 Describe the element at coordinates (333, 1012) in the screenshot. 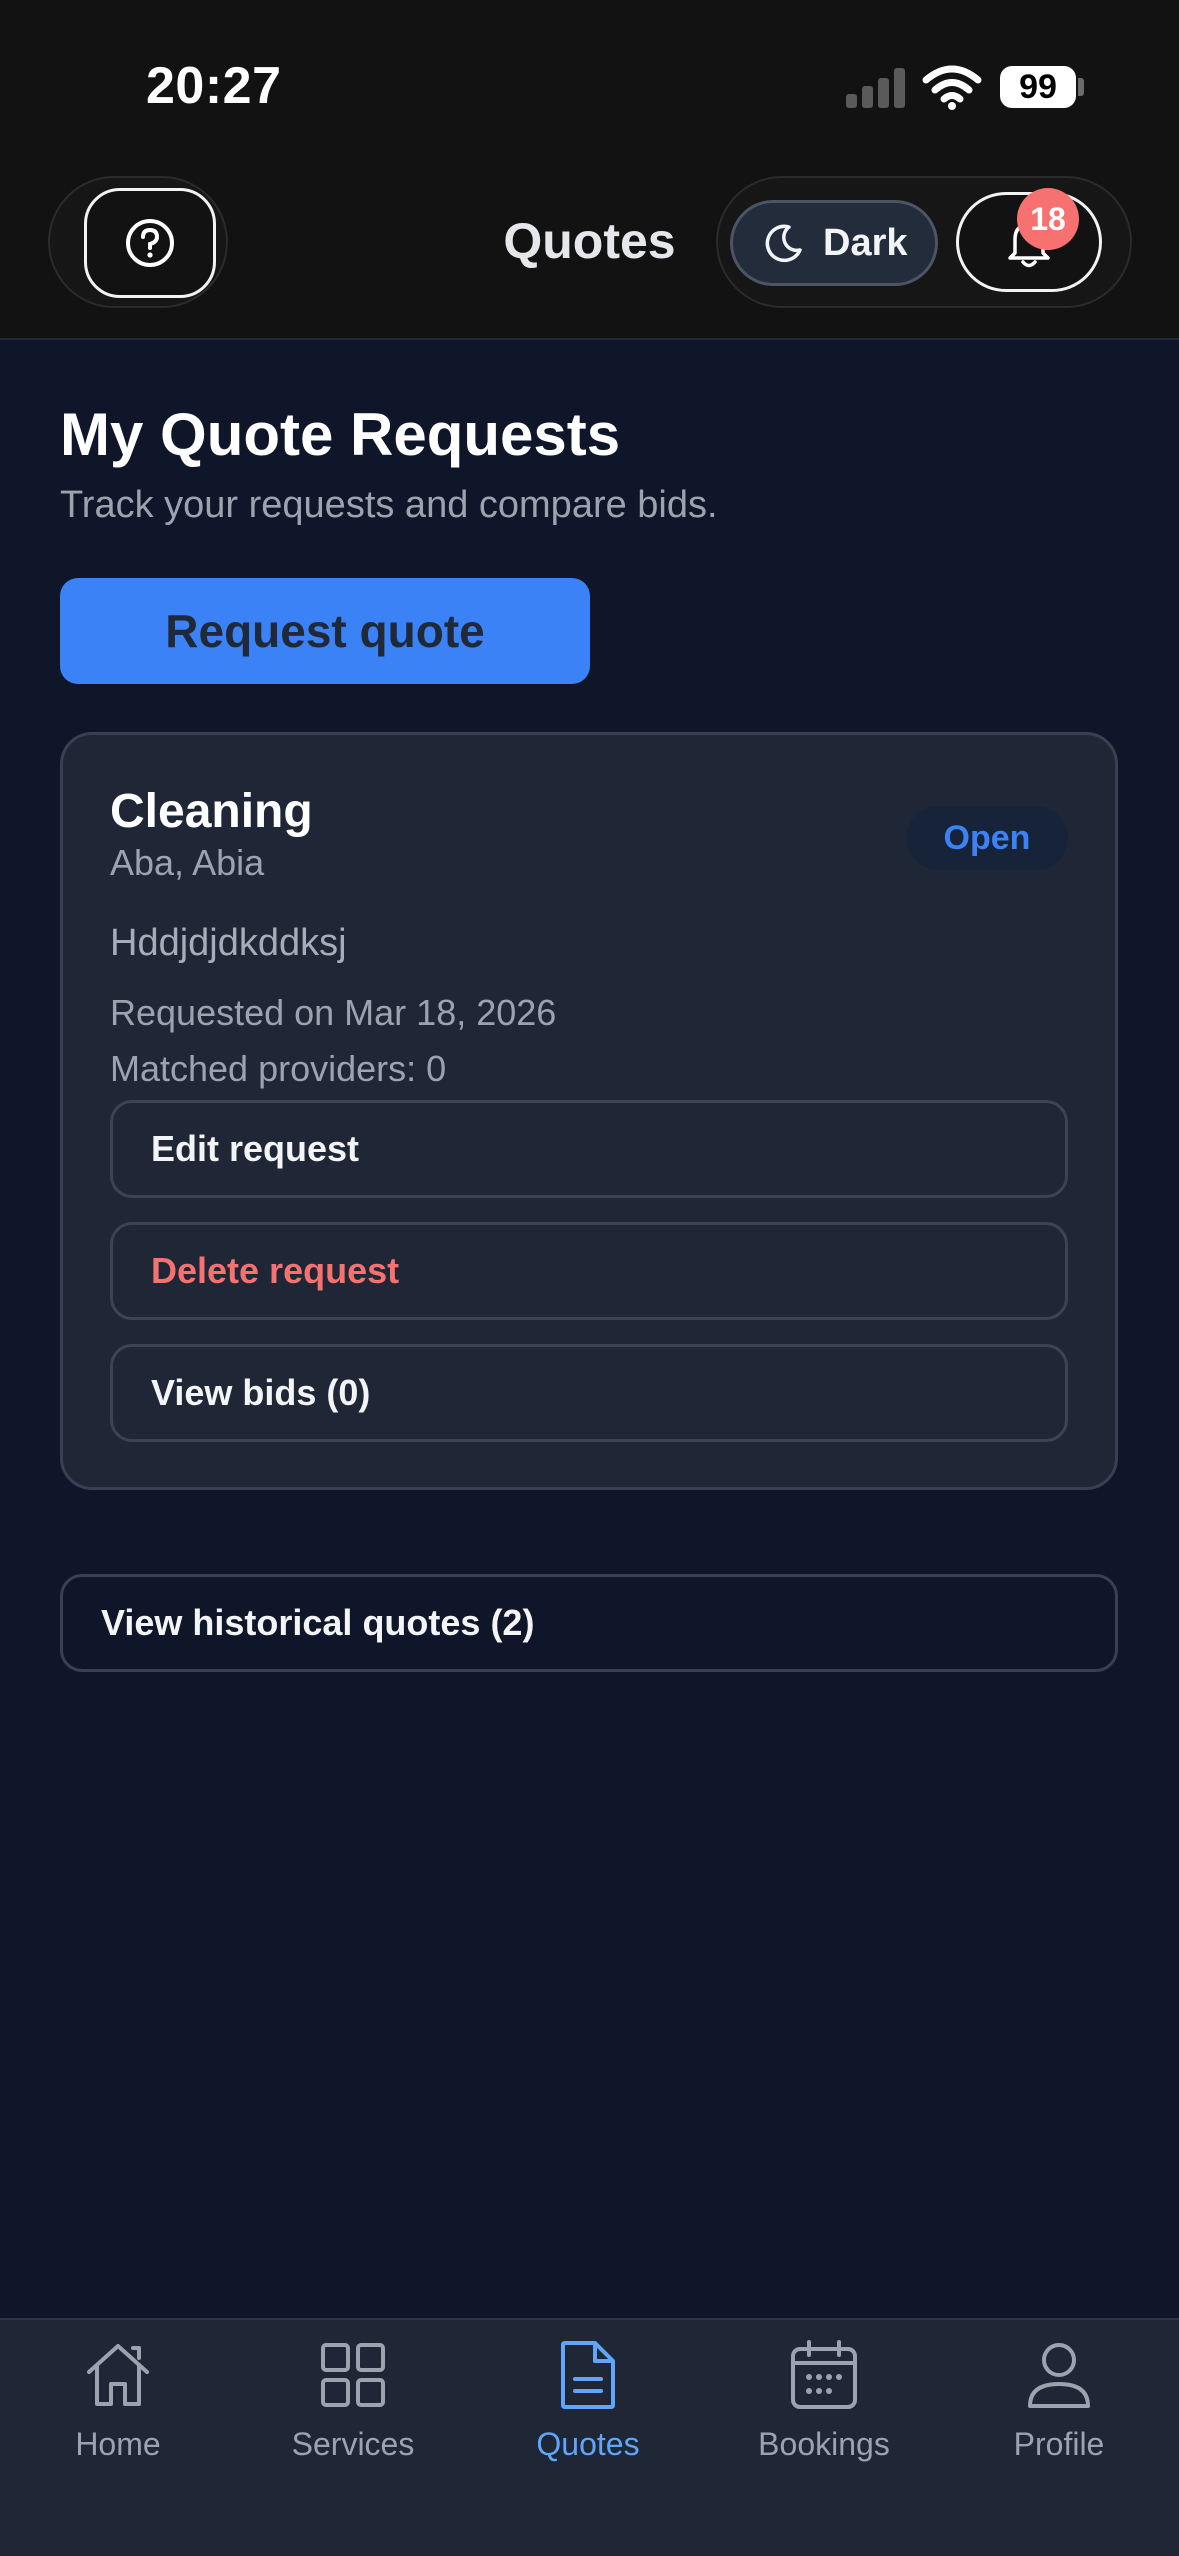

I see `request-date: Requested on Mar 18, 2026` at that location.